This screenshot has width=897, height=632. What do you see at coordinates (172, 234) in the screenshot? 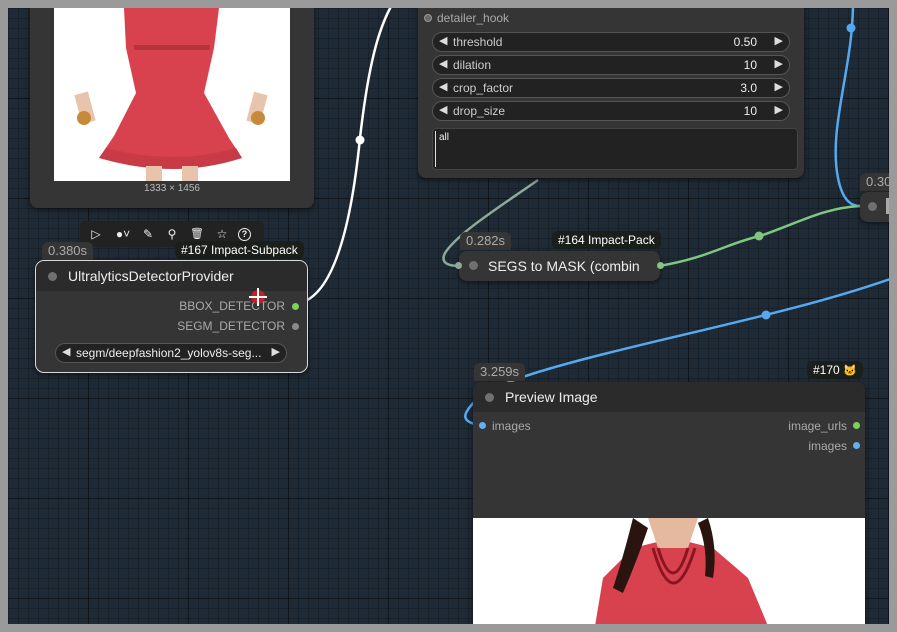
I see `pin-icon: ⚲` at bounding box center [172, 234].